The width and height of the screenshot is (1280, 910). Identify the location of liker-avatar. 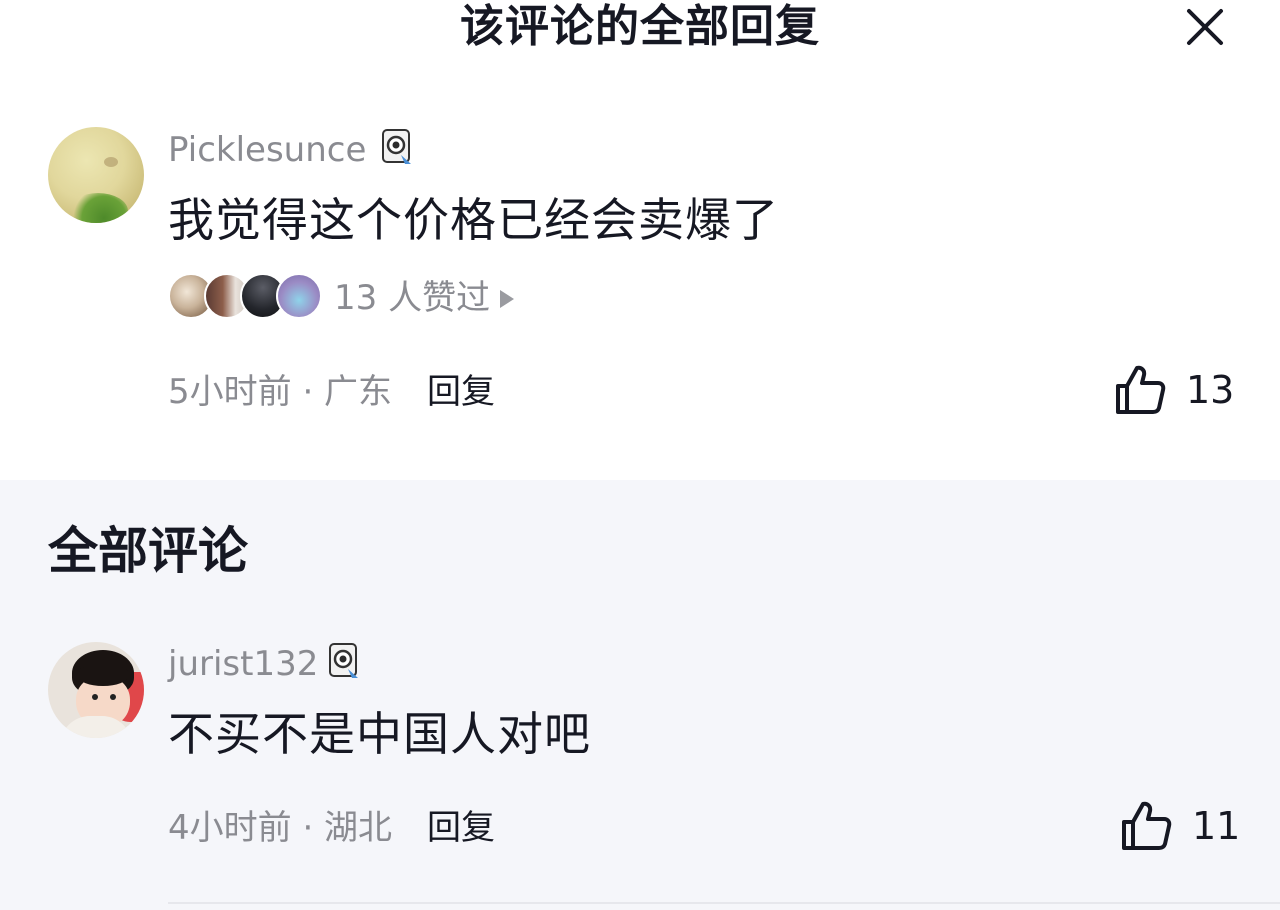
(299, 296).